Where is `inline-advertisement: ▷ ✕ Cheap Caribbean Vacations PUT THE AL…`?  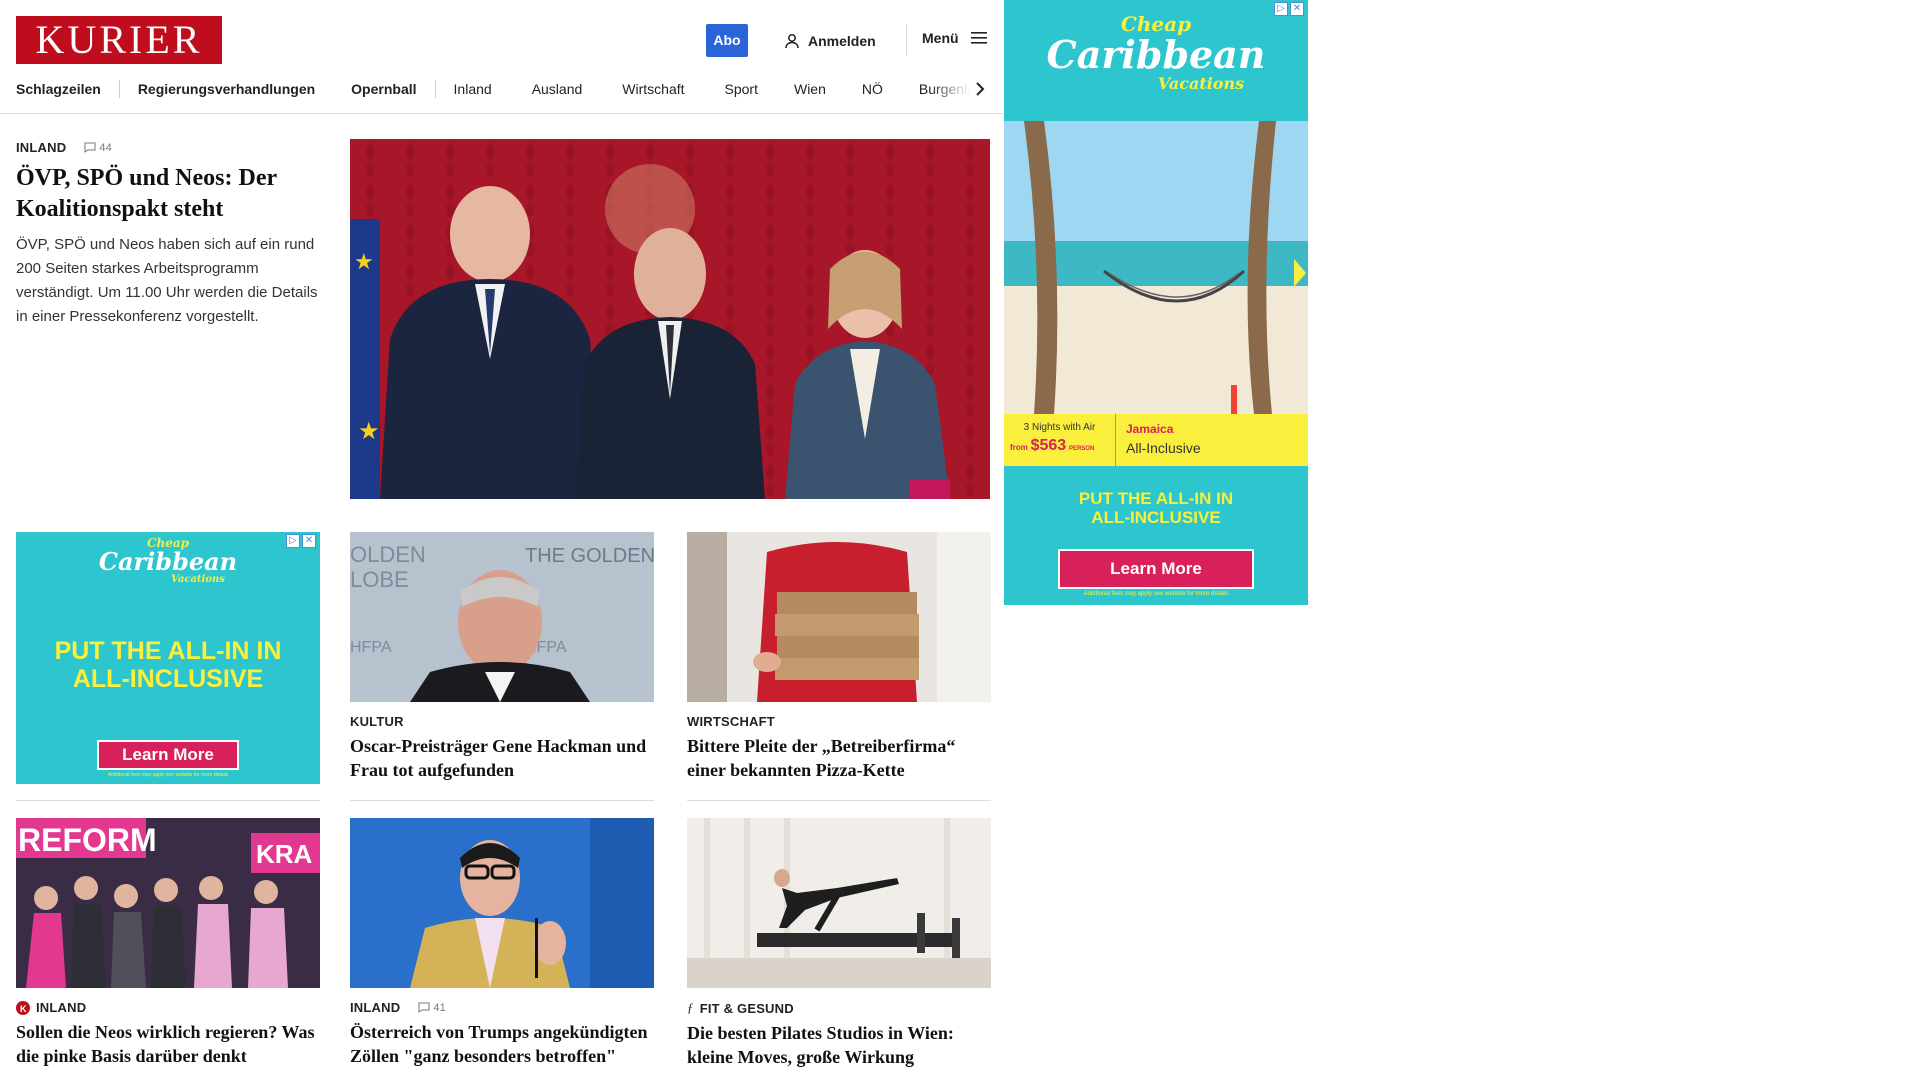
inline-advertisement: ▷ ✕ Cheap Caribbean Vacations PUT THE AL… is located at coordinates (168, 658).